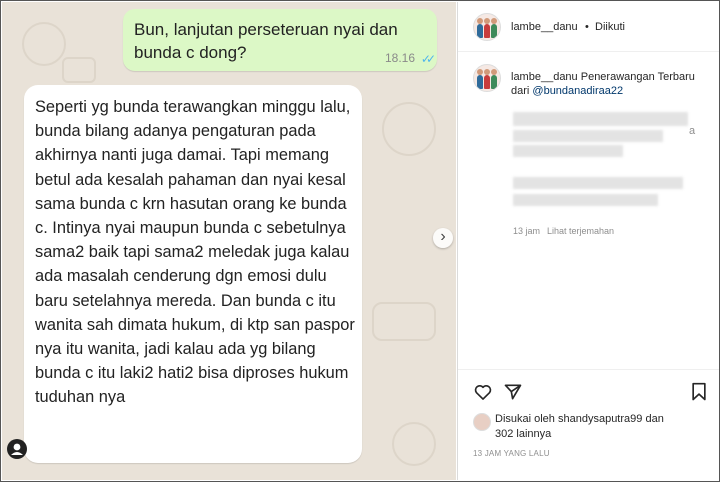 The width and height of the screenshot is (720, 482). I want to click on next-slide-button: ›, so click(443, 238).